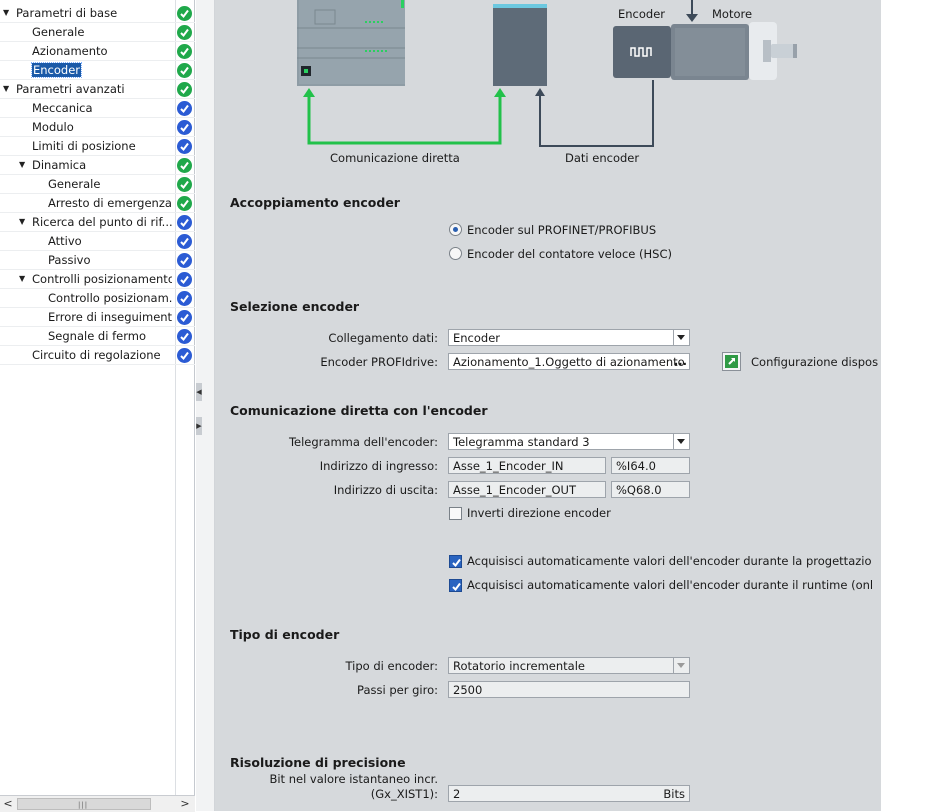 This screenshot has width=941, height=812. I want to click on tree-horizontal-scrollbar: < ||| >, so click(97, 803).